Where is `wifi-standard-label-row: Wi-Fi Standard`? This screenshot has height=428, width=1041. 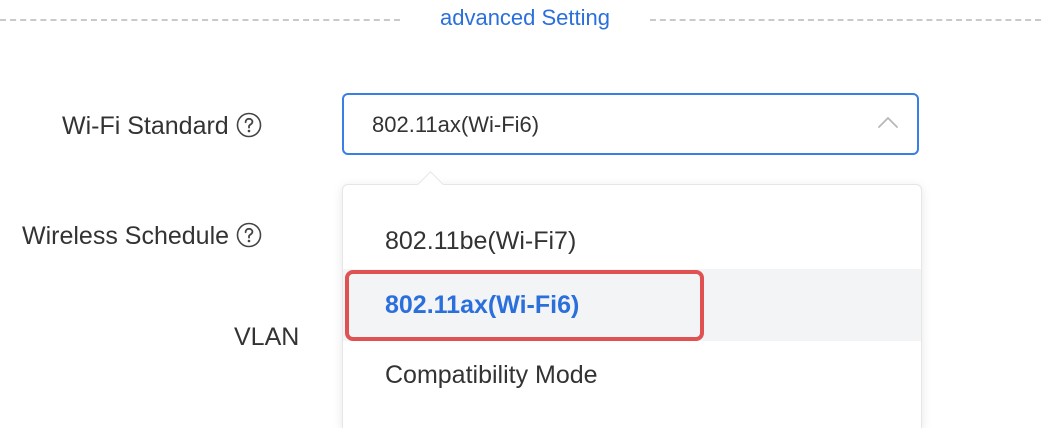
wifi-standard-label-row: Wi-Fi Standard is located at coordinates (162, 126).